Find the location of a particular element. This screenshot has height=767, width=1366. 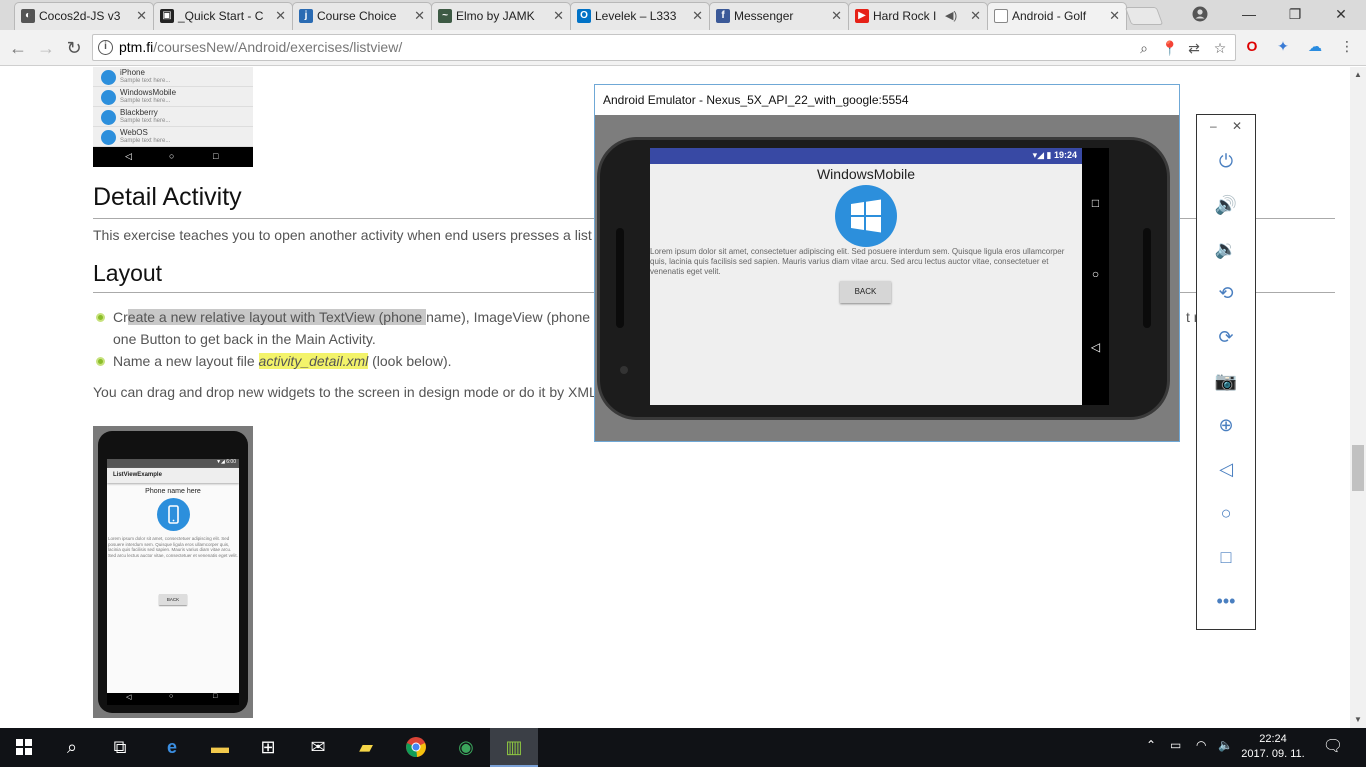

tab-elmo: ~ Elmo by JAMK ✕ is located at coordinates (501, 16).